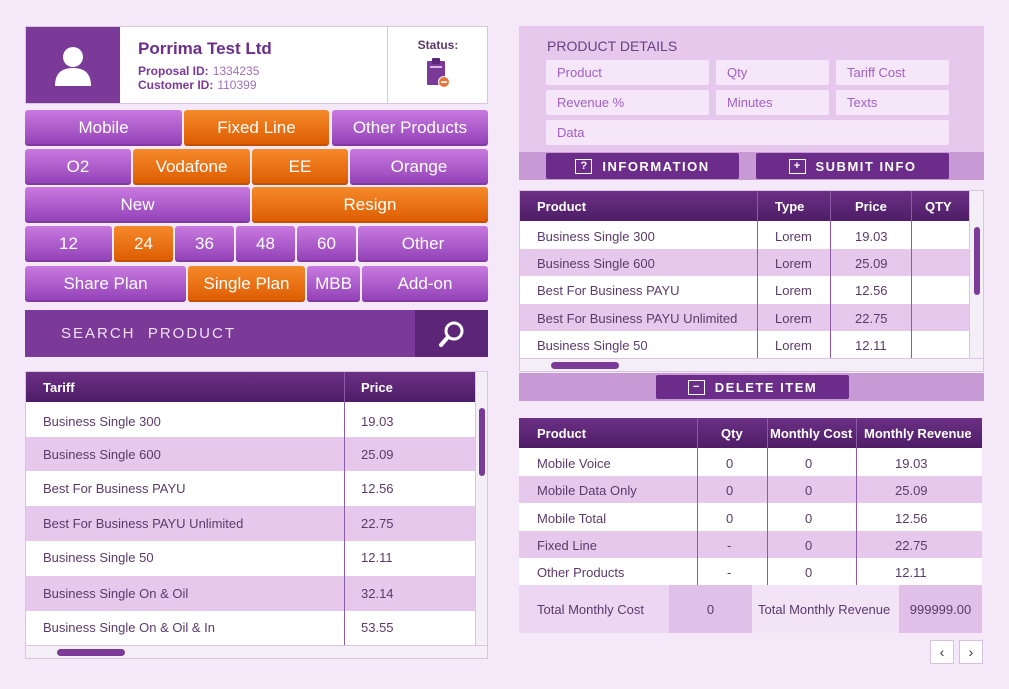 Image resolution: width=1009 pixels, height=689 pixels. What do you see at coordinates (940, 609) in the screenshot?
I see `total-monthly-revenue-value: 999999.00` at bounding box center [940, 609].